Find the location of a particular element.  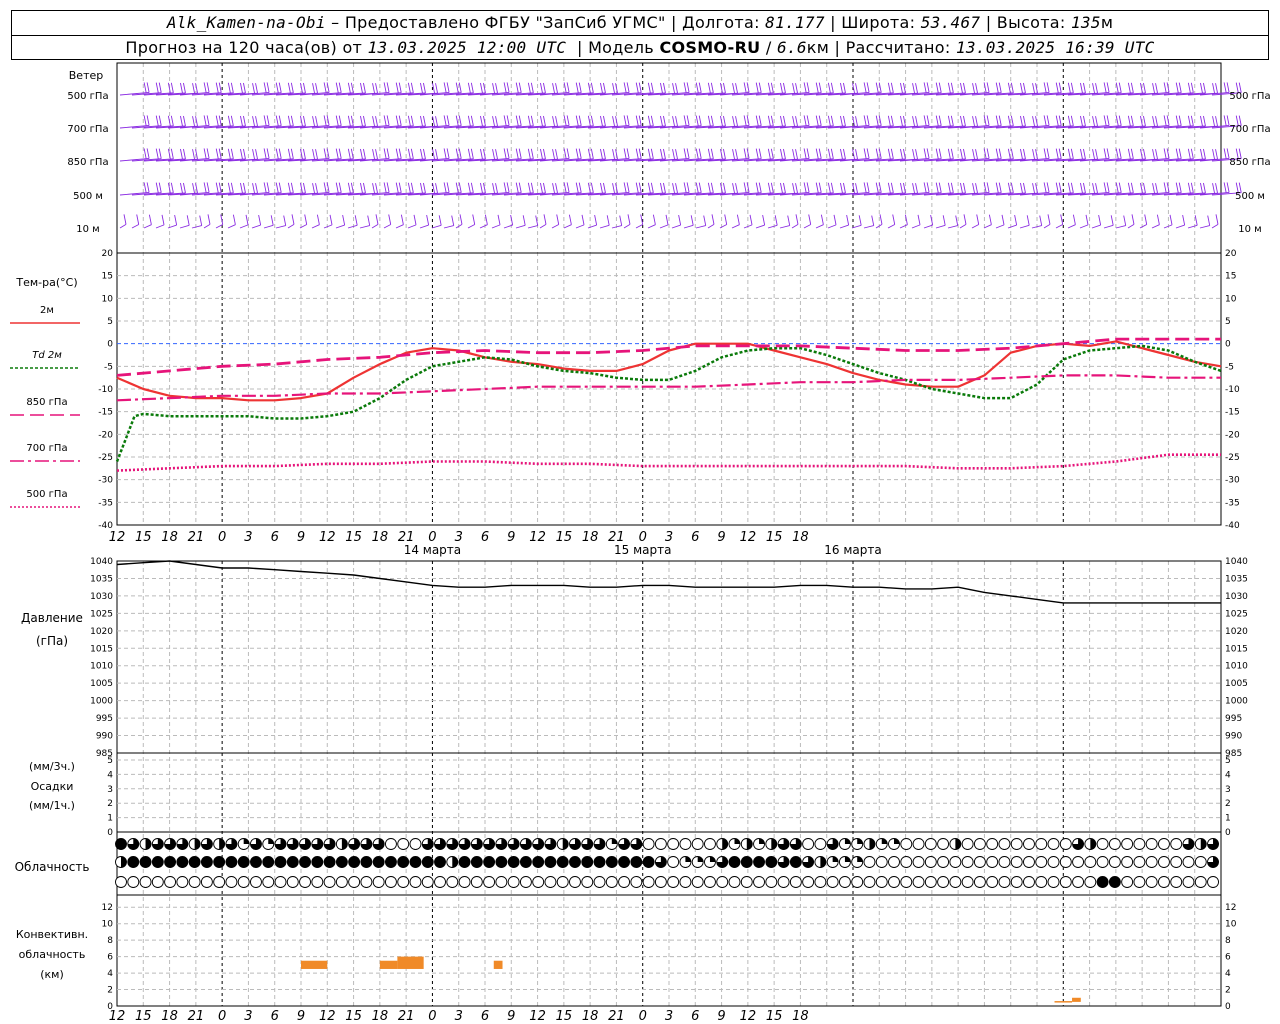

x-tick-label: 3 is located at coordinates (248, 537).